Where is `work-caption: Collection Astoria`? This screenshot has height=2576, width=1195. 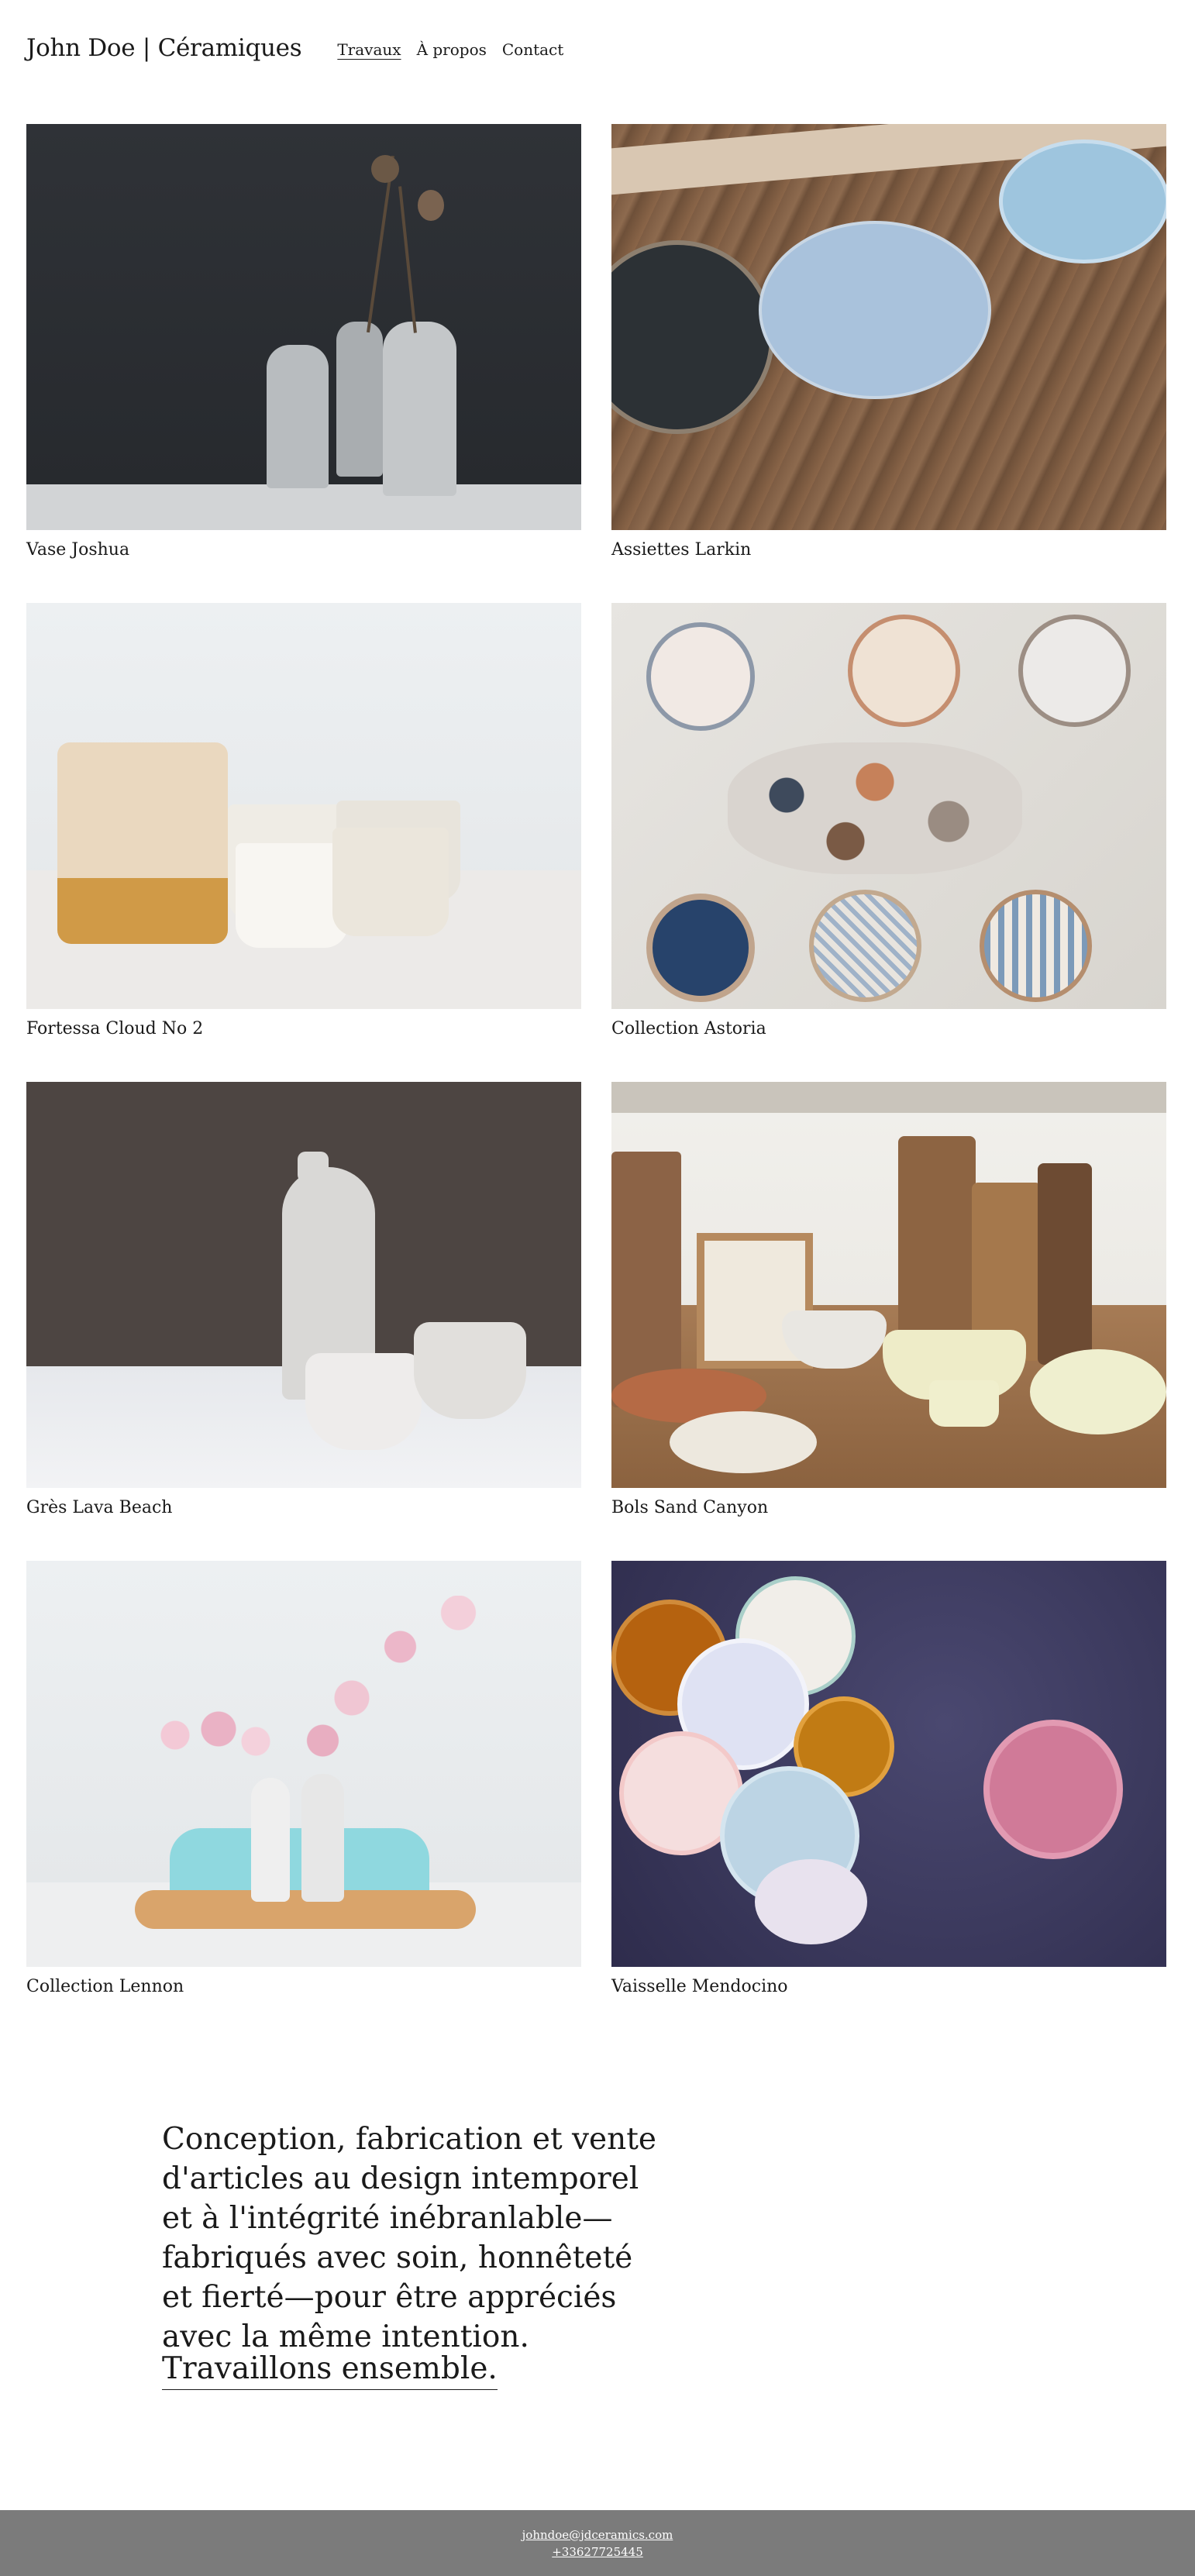 work-caption: Collection Astoria is located at coordinates (688, 1028).